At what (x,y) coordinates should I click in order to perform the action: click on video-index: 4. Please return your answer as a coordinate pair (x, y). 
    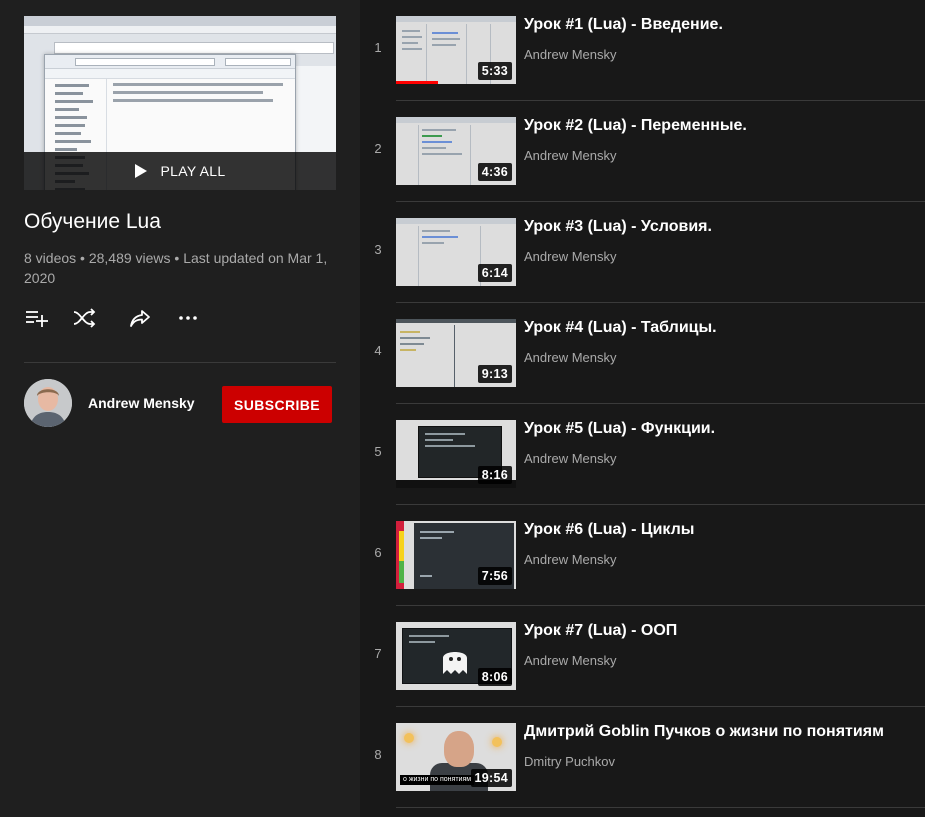
    Looking at the image, I should click on (378, 350).